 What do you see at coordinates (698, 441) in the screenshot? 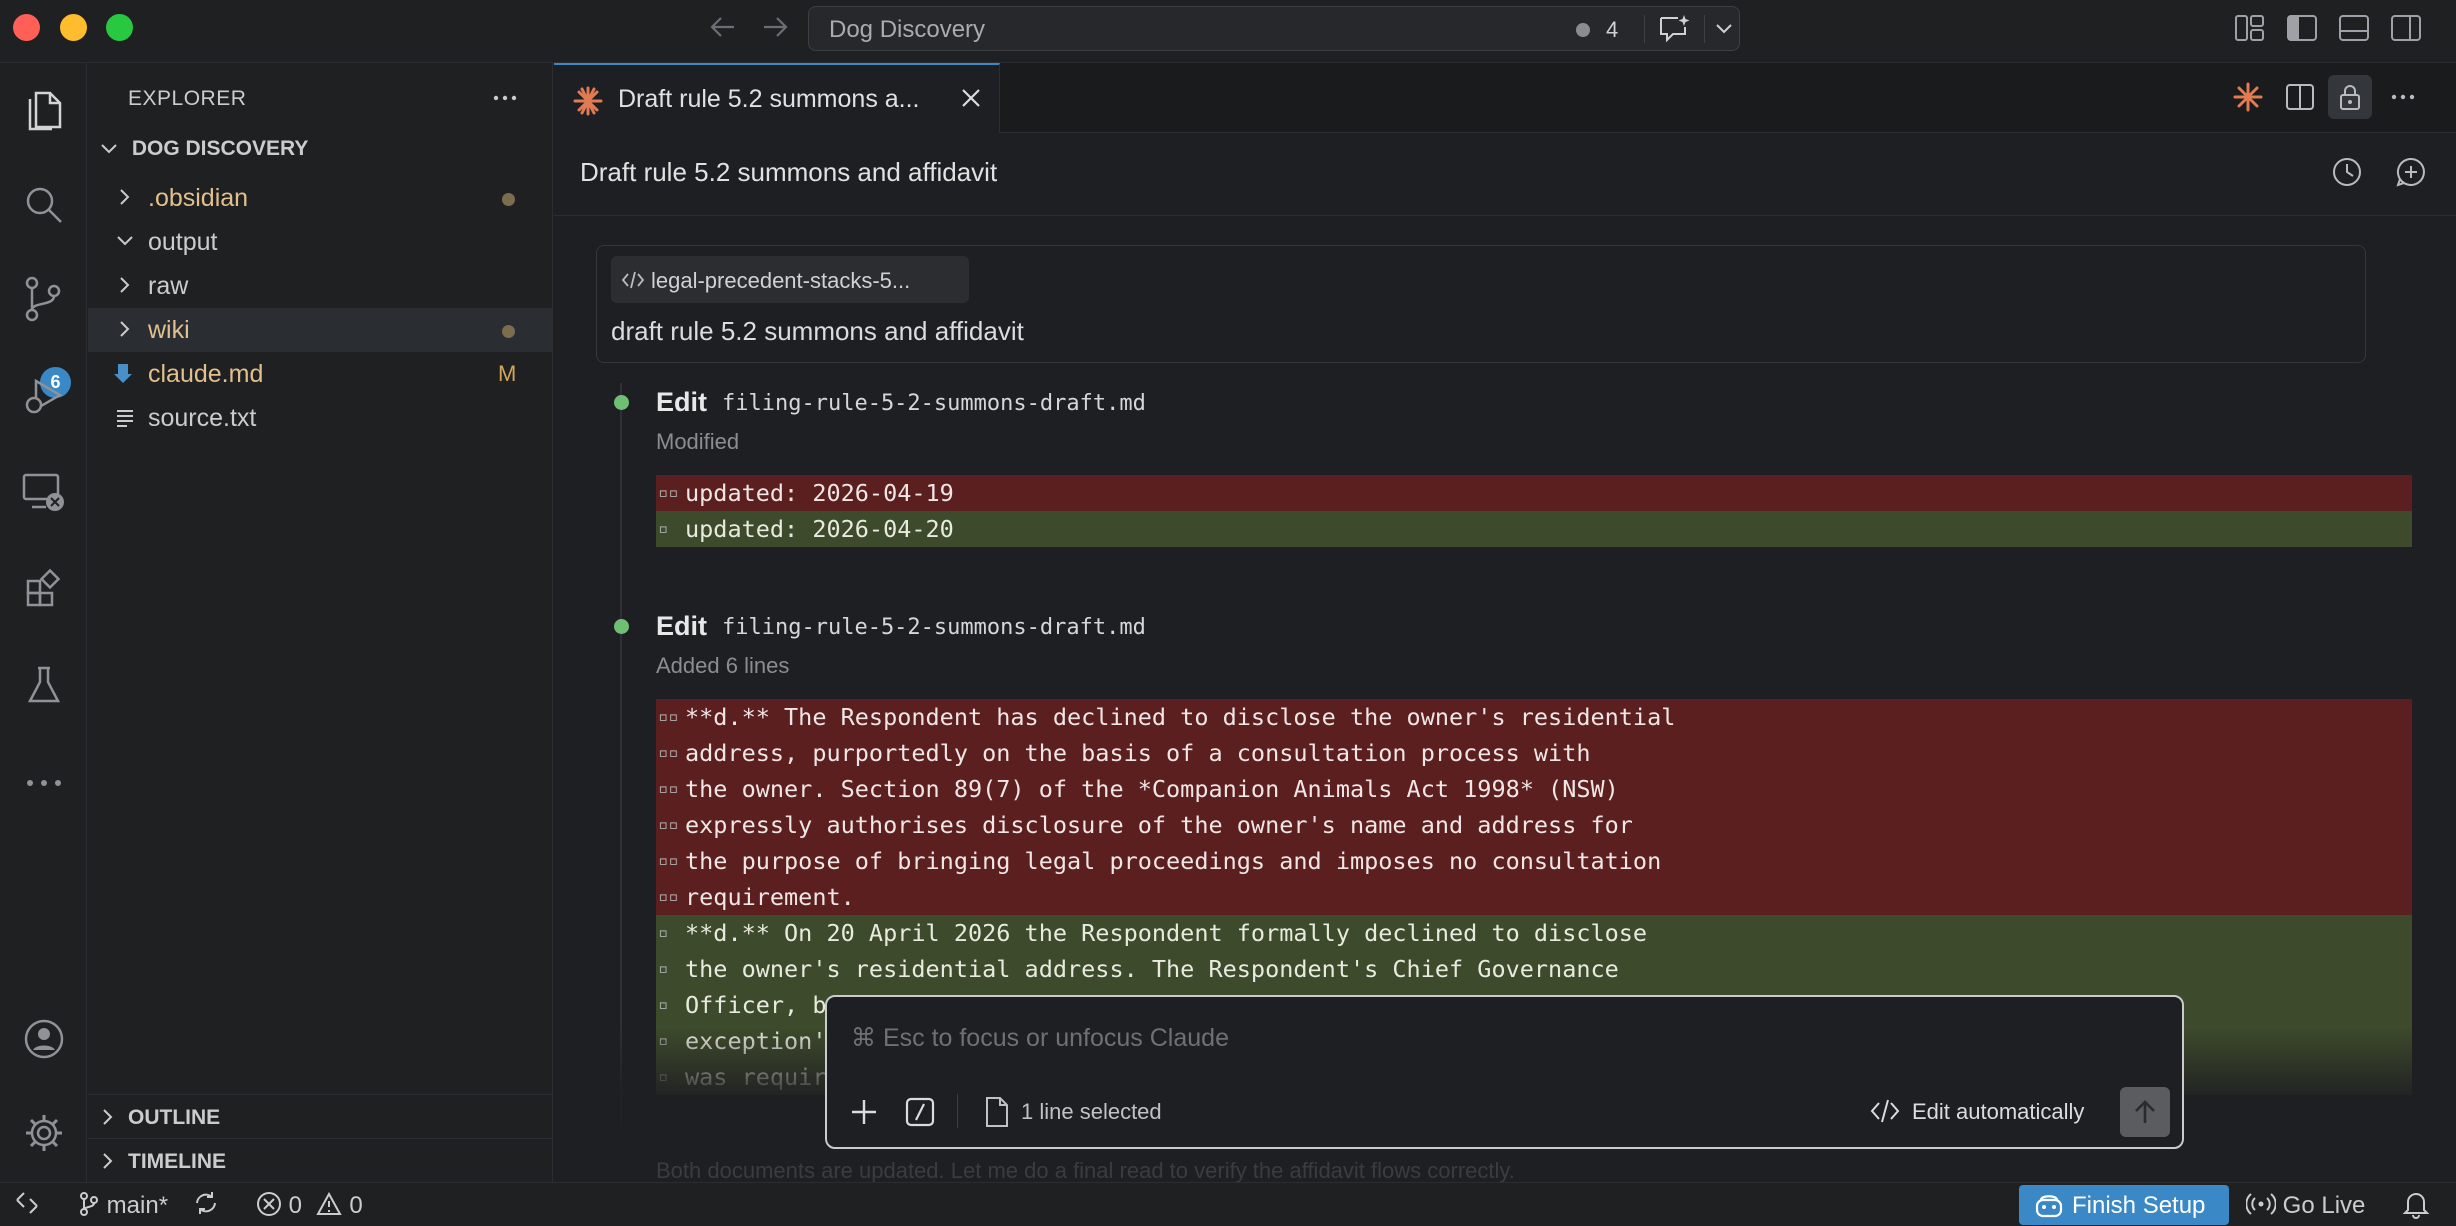
I see `edit-summary: Modified` at bounding box center [698, 441].